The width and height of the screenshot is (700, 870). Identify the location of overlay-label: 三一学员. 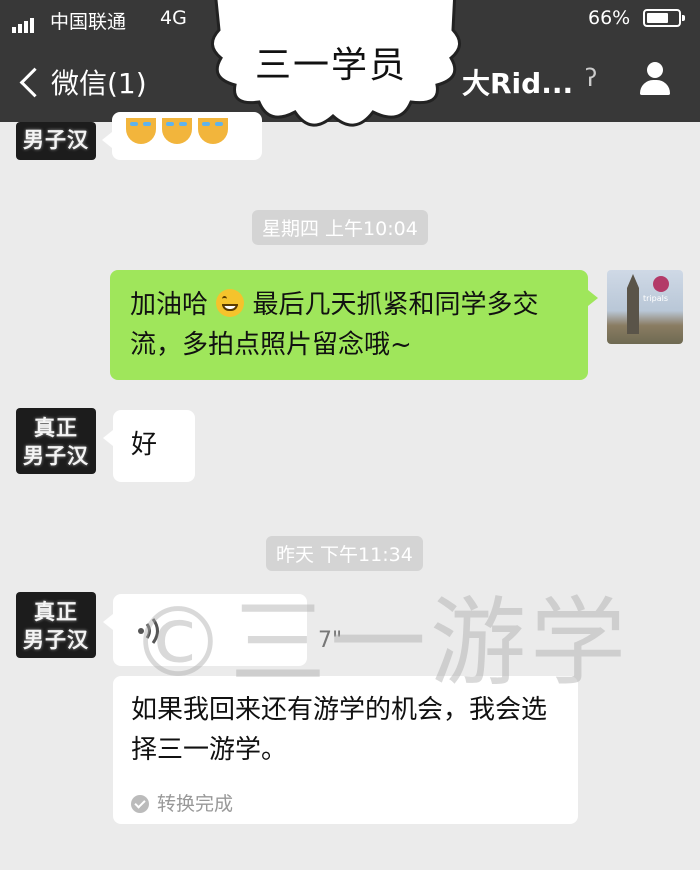
(330, 65).